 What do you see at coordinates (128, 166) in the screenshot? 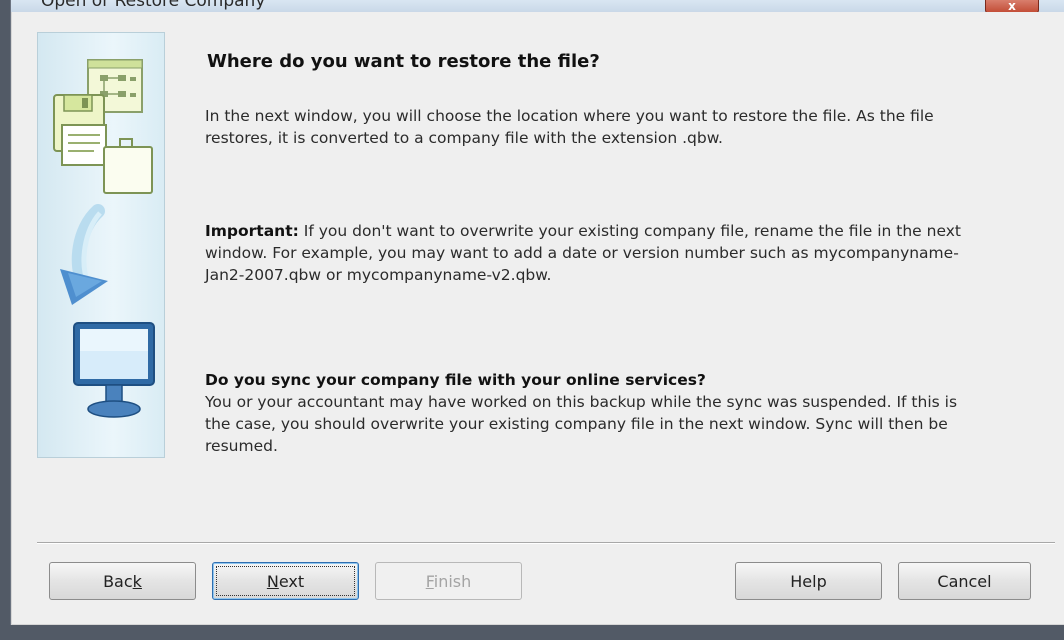
I see `briefcase-icon` at bounding box center [128, 166].